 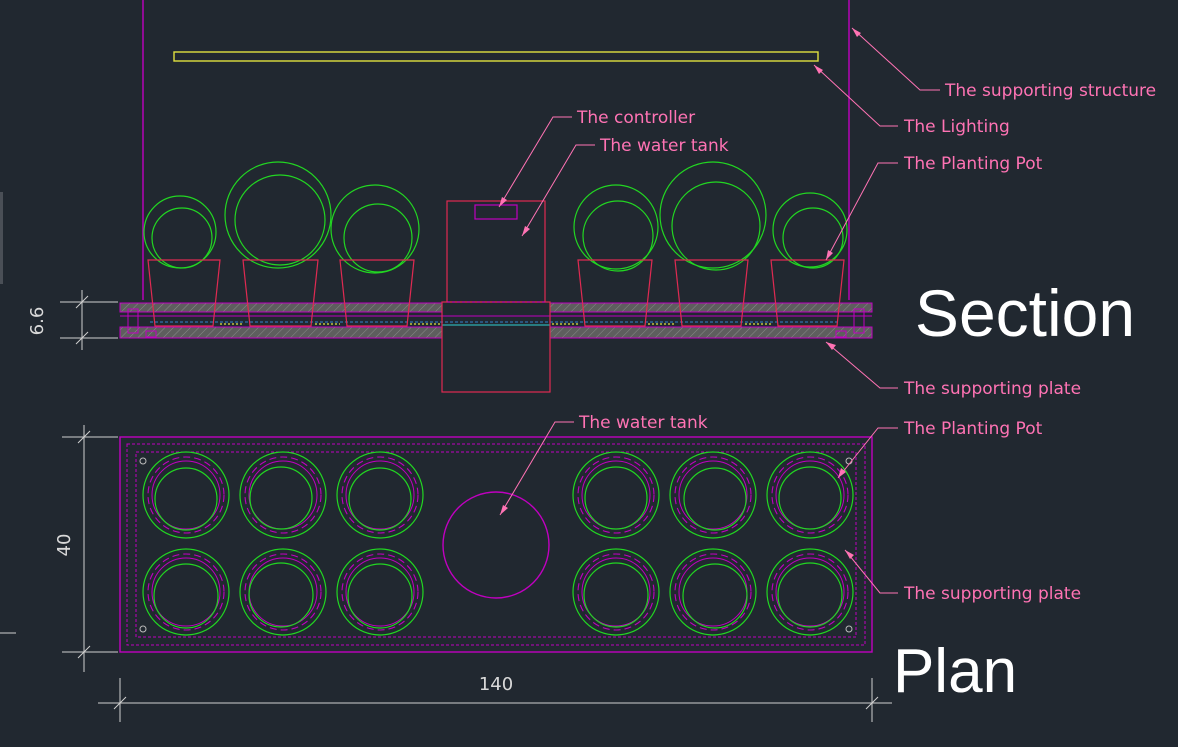 I want to click on label-section-planting-pot: The Planting Pot, so click(x=973, y=164).